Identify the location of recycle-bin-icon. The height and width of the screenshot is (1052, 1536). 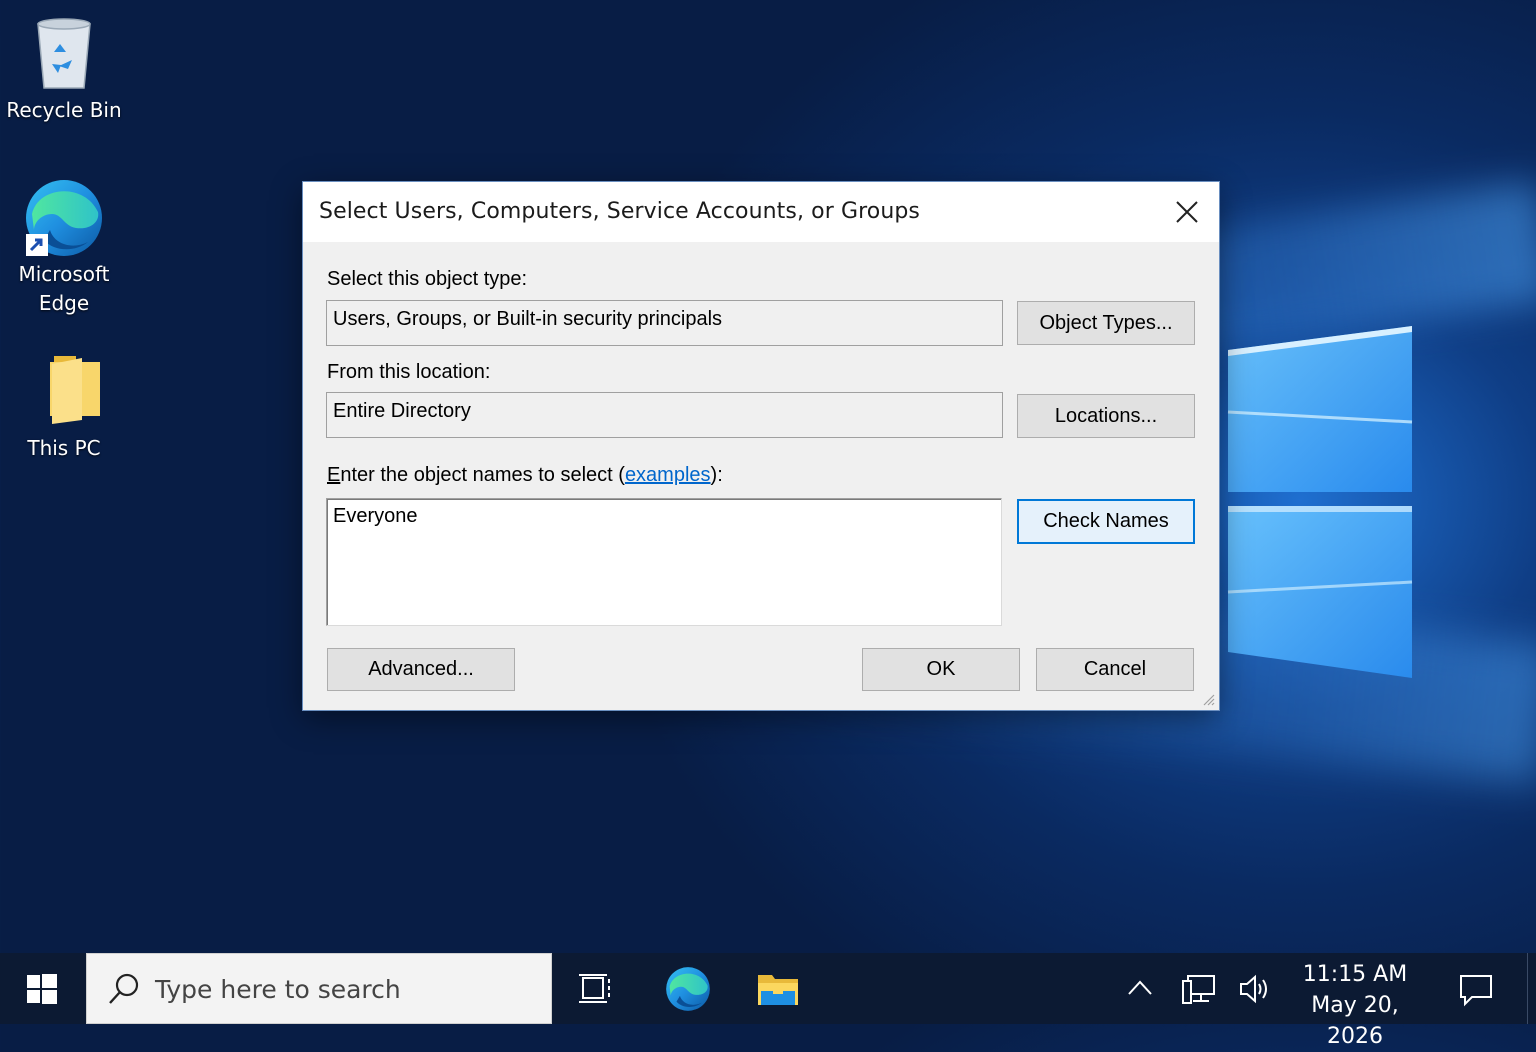
(64, 53).